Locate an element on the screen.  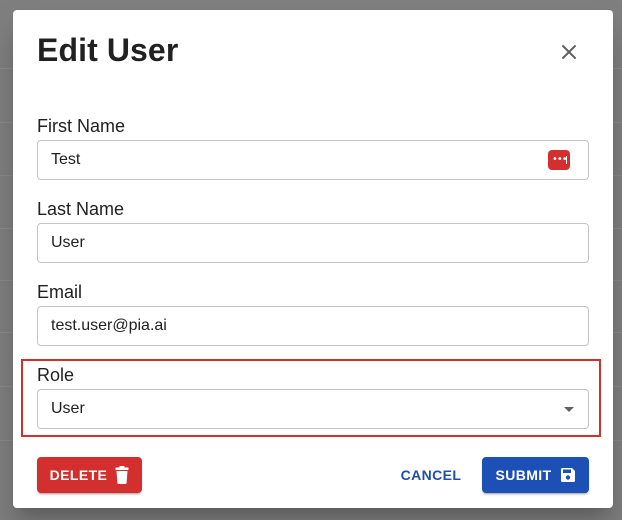
trash-icon is located at coordinates (122, 475).